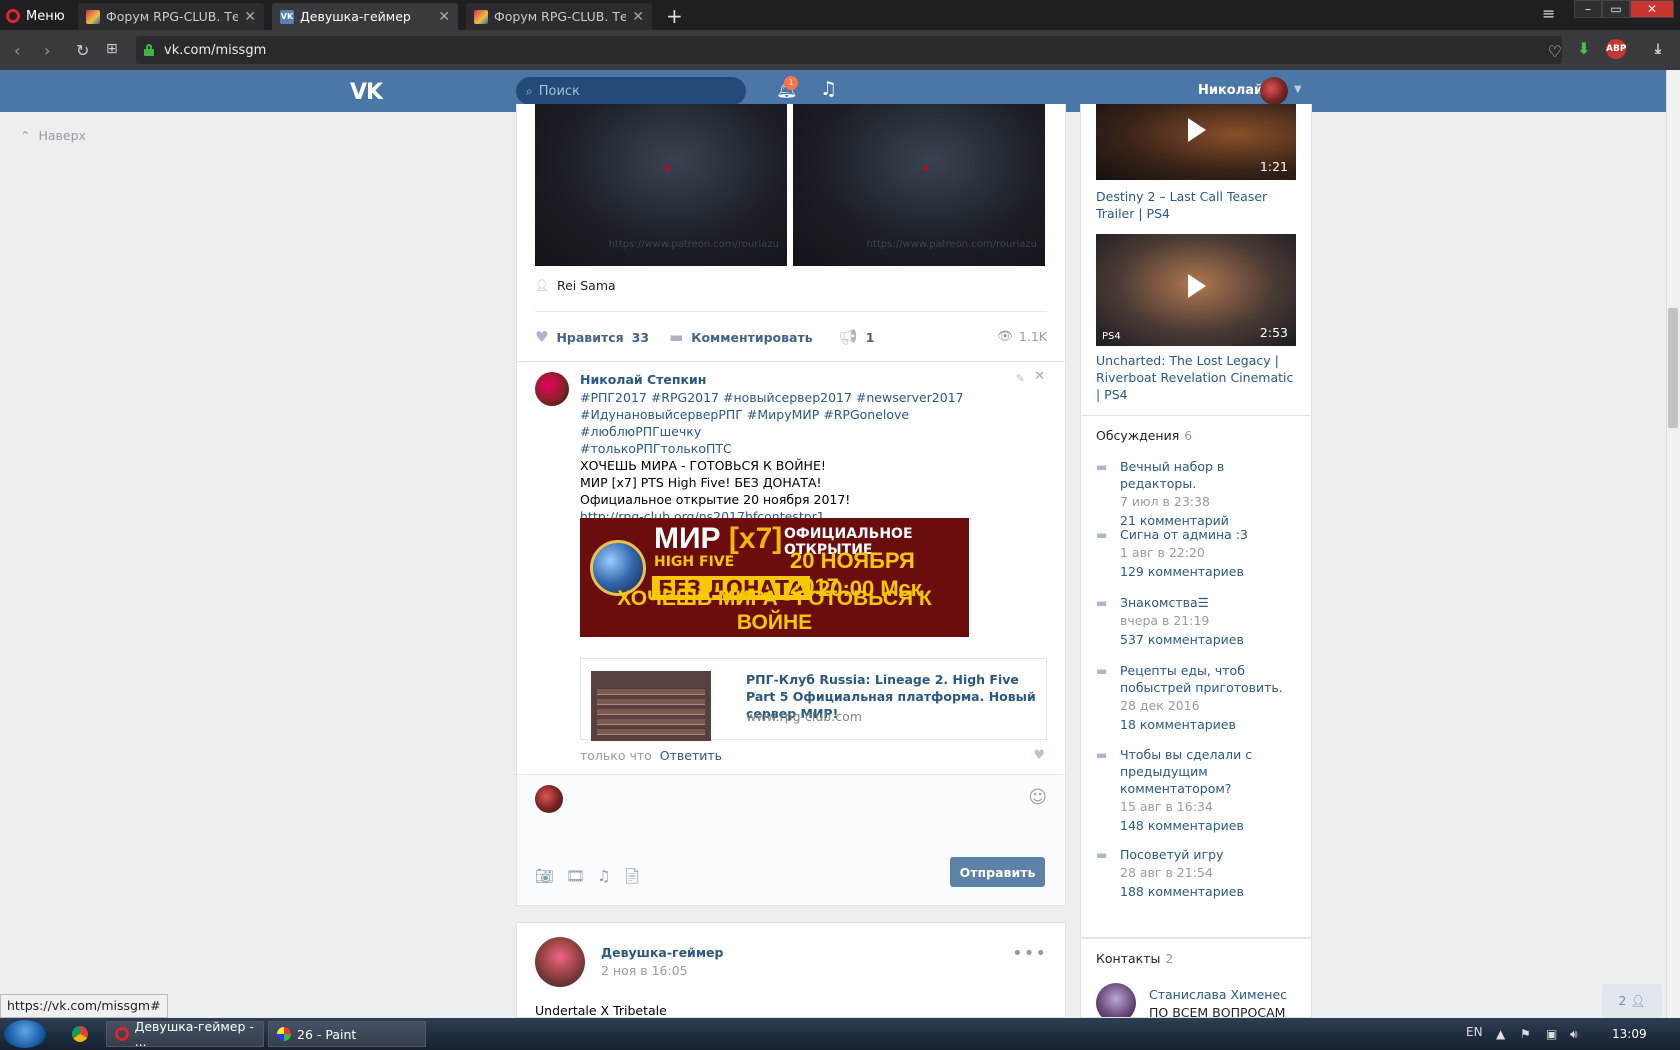 The height and width of the screenshot is (1050, 1680). Describe the element at coordinates (1005, 335) in the screenshot. I see `eye-icon: 👁︎` at that location.